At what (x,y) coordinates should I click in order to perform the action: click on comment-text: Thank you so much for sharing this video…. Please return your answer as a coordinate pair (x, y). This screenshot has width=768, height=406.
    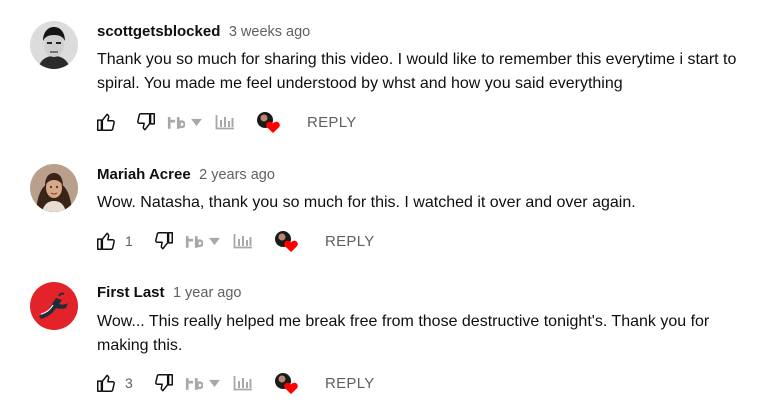
    Looking at the image, I should click on (417, 71).